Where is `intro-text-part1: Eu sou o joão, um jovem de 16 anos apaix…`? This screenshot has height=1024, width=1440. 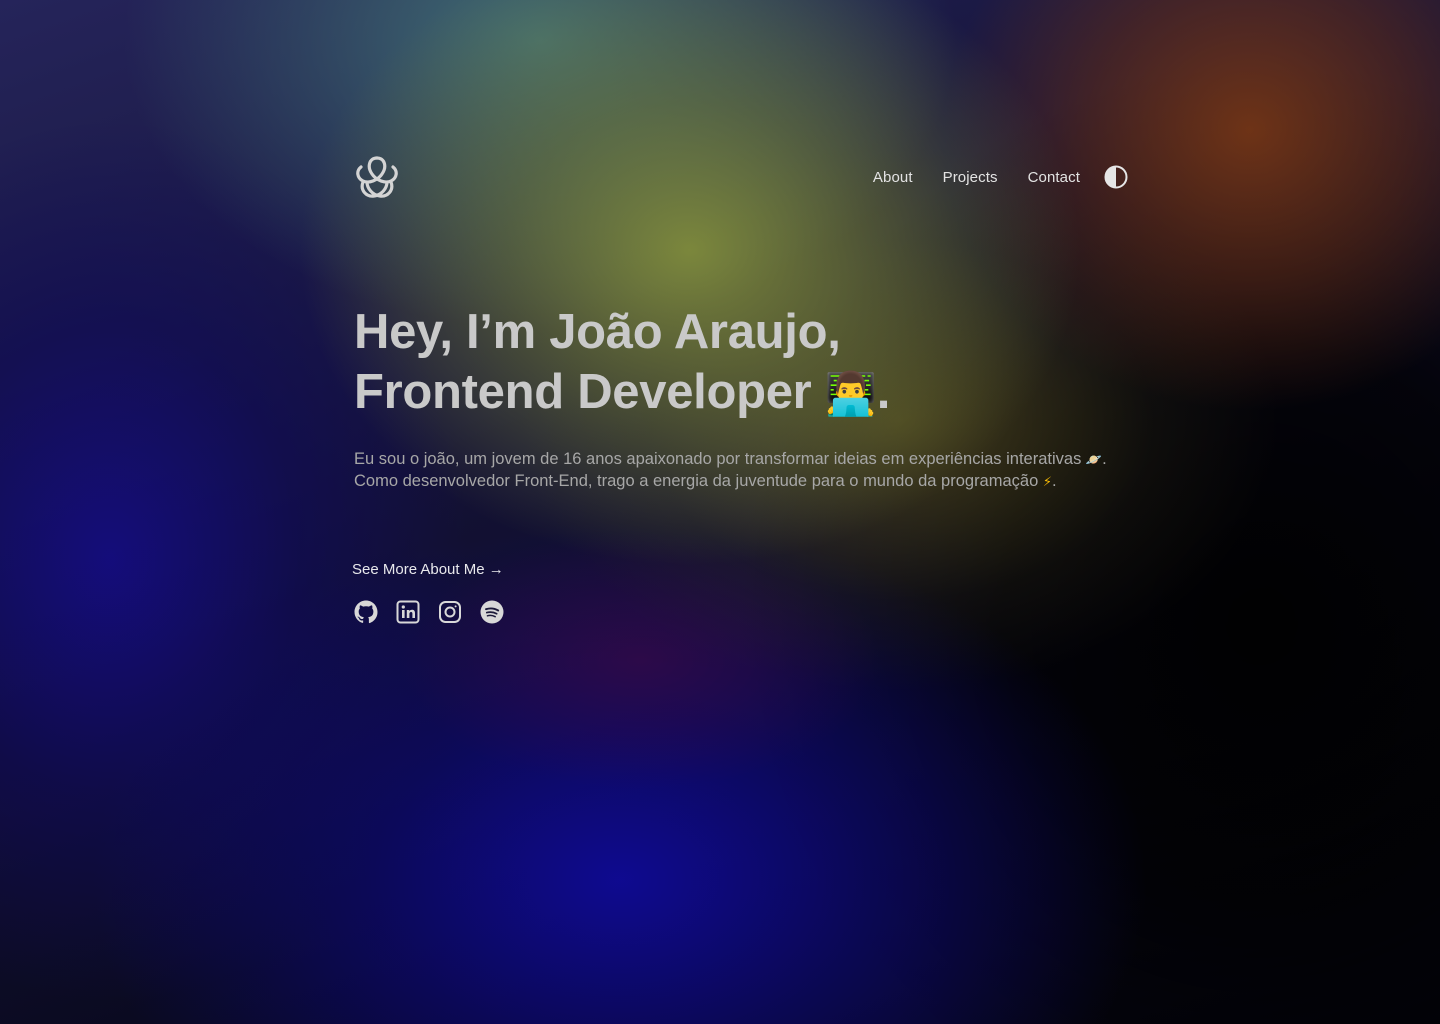 intro-text-part1: Eu sou o joão, um jovem de 16 anos apaix… is located at coordinates (720, 459).